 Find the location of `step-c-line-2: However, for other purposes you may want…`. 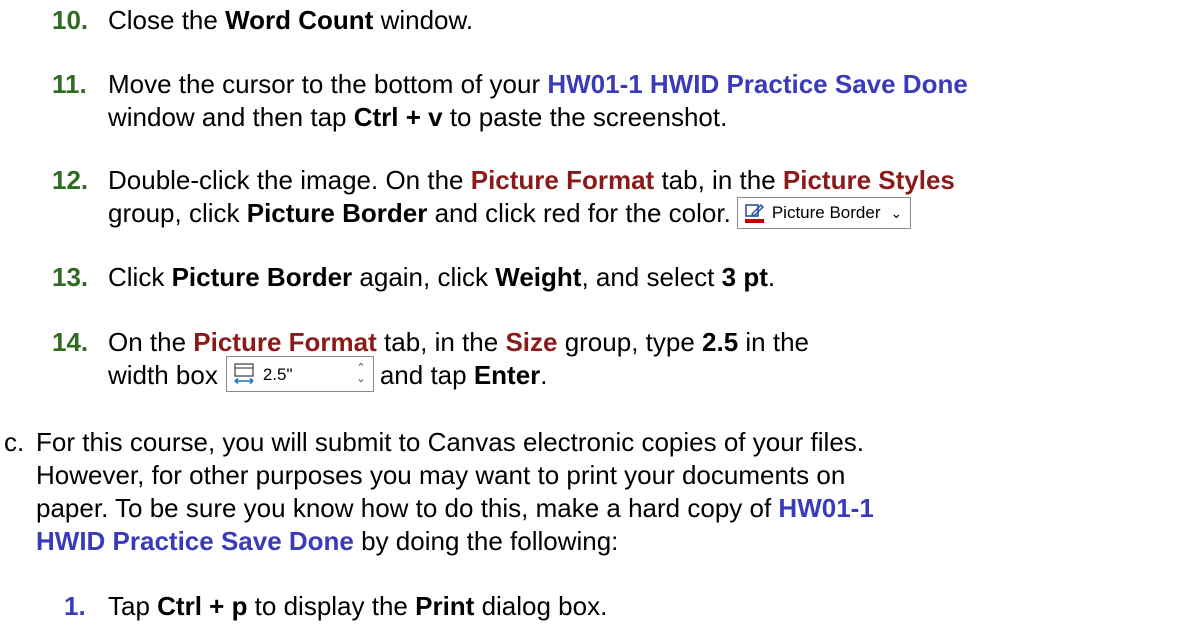

step-c-line-2: However, for other purposes you may want… is located at coordinates (441, 475).